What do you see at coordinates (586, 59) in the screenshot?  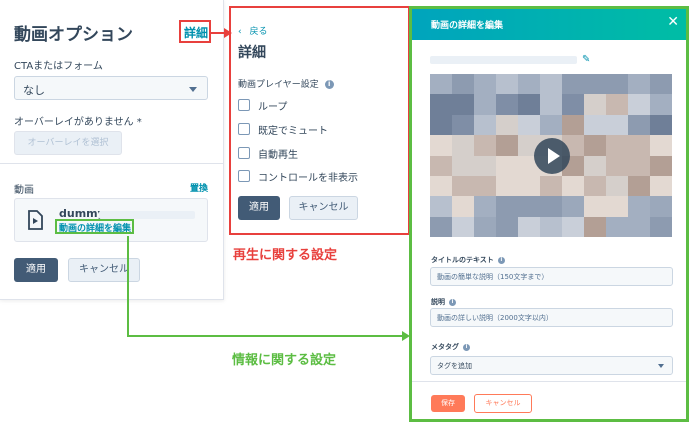 I see `pencil-icon: ✎` at bounding box center [586, 59].